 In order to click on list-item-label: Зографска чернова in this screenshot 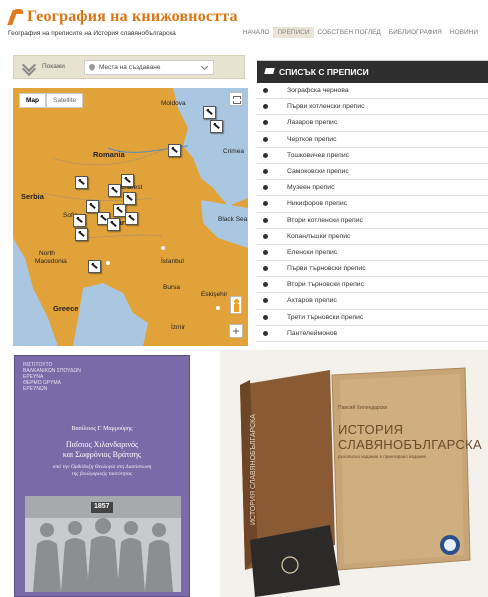, I will do `click(318, 90)`.